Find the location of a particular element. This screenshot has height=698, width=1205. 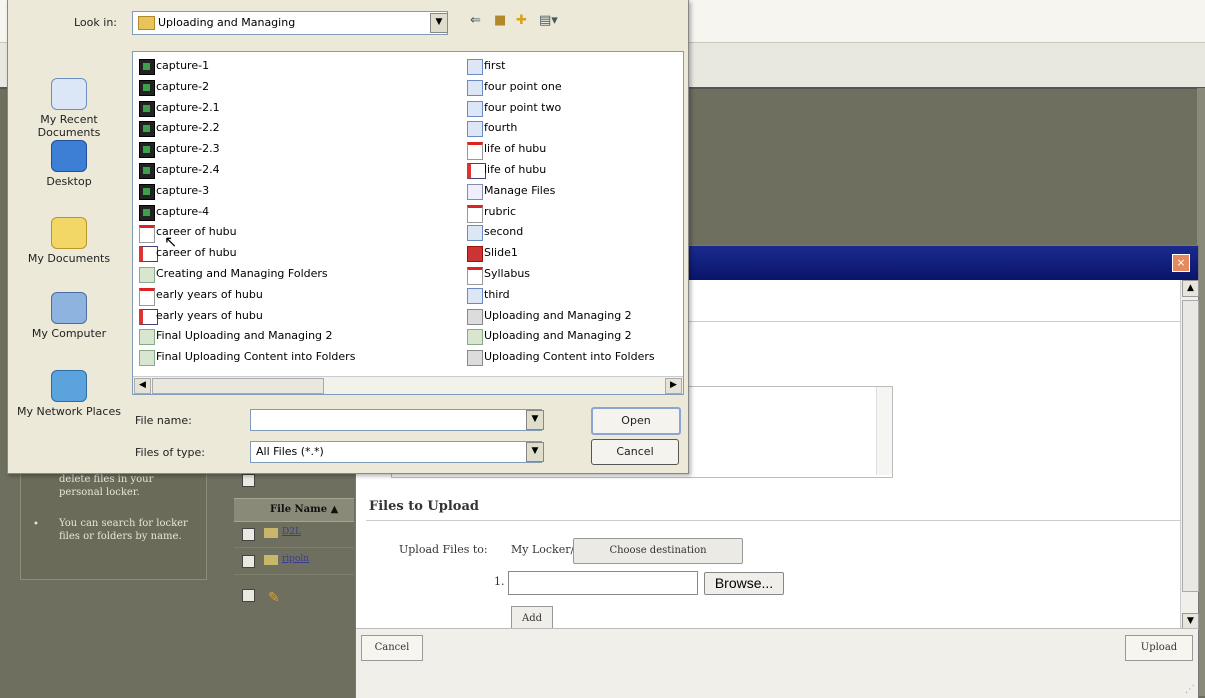

file-name: Final Uploading Content into Folders is located at coordinates (256, 357).